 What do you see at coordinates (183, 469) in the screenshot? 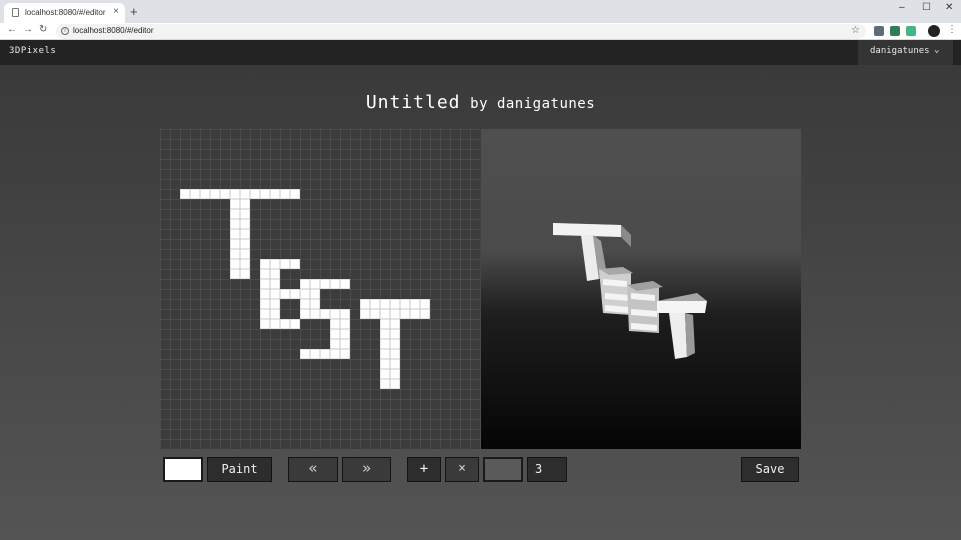
I see `color-picker-swatch` at bounding box center [183, 469].